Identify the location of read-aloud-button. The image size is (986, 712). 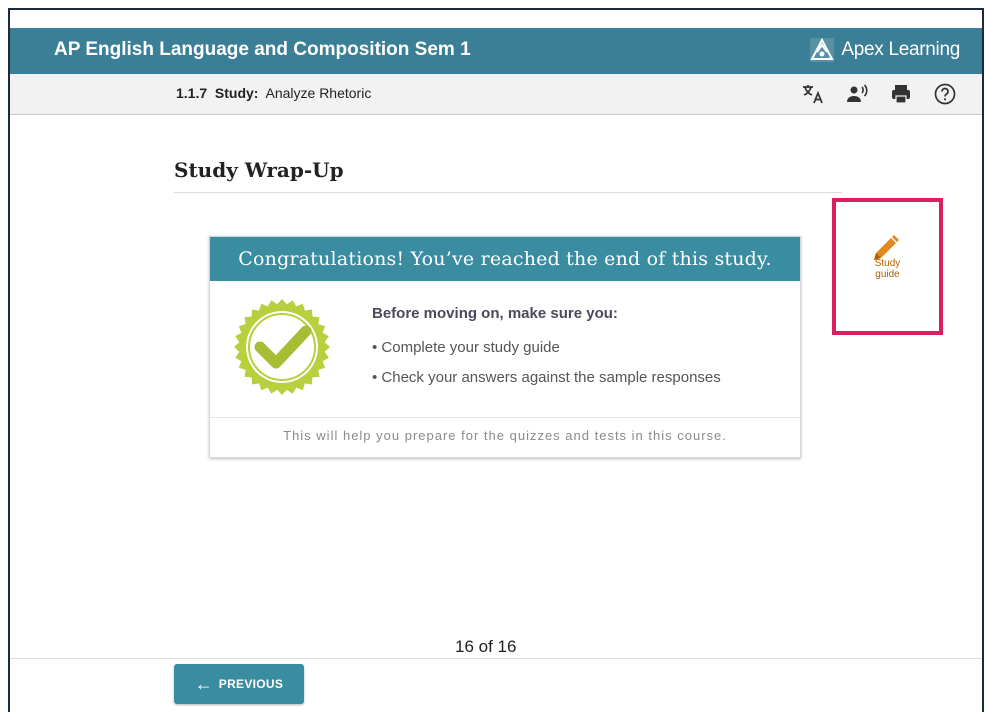
(857, 94).